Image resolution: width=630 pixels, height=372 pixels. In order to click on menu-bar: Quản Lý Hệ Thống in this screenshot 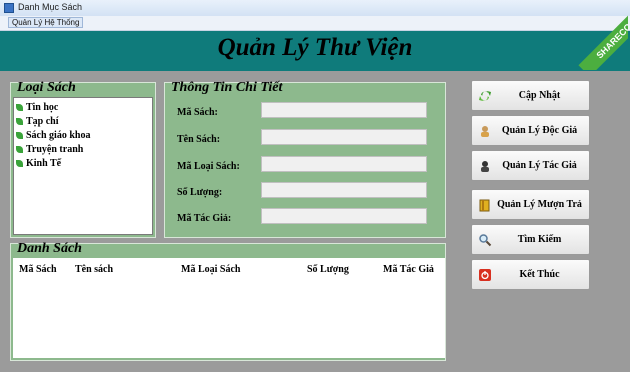, I will do `click(315, 23)`.